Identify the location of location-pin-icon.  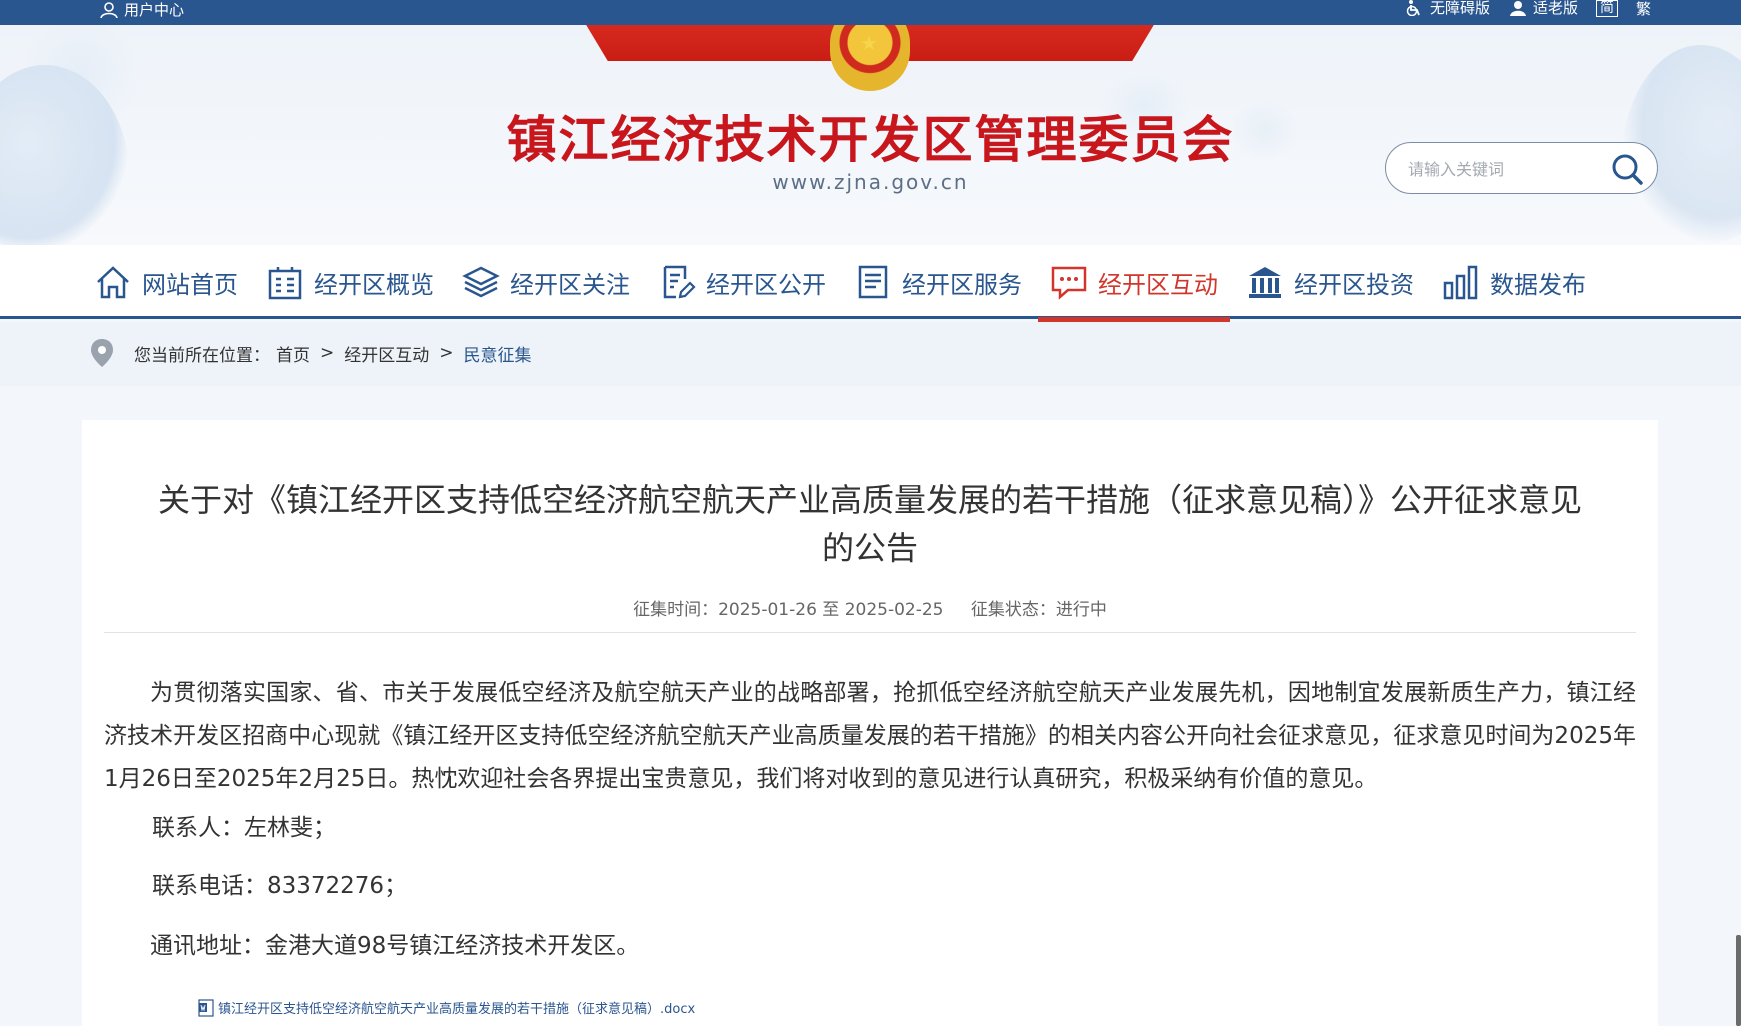
(102, 353).